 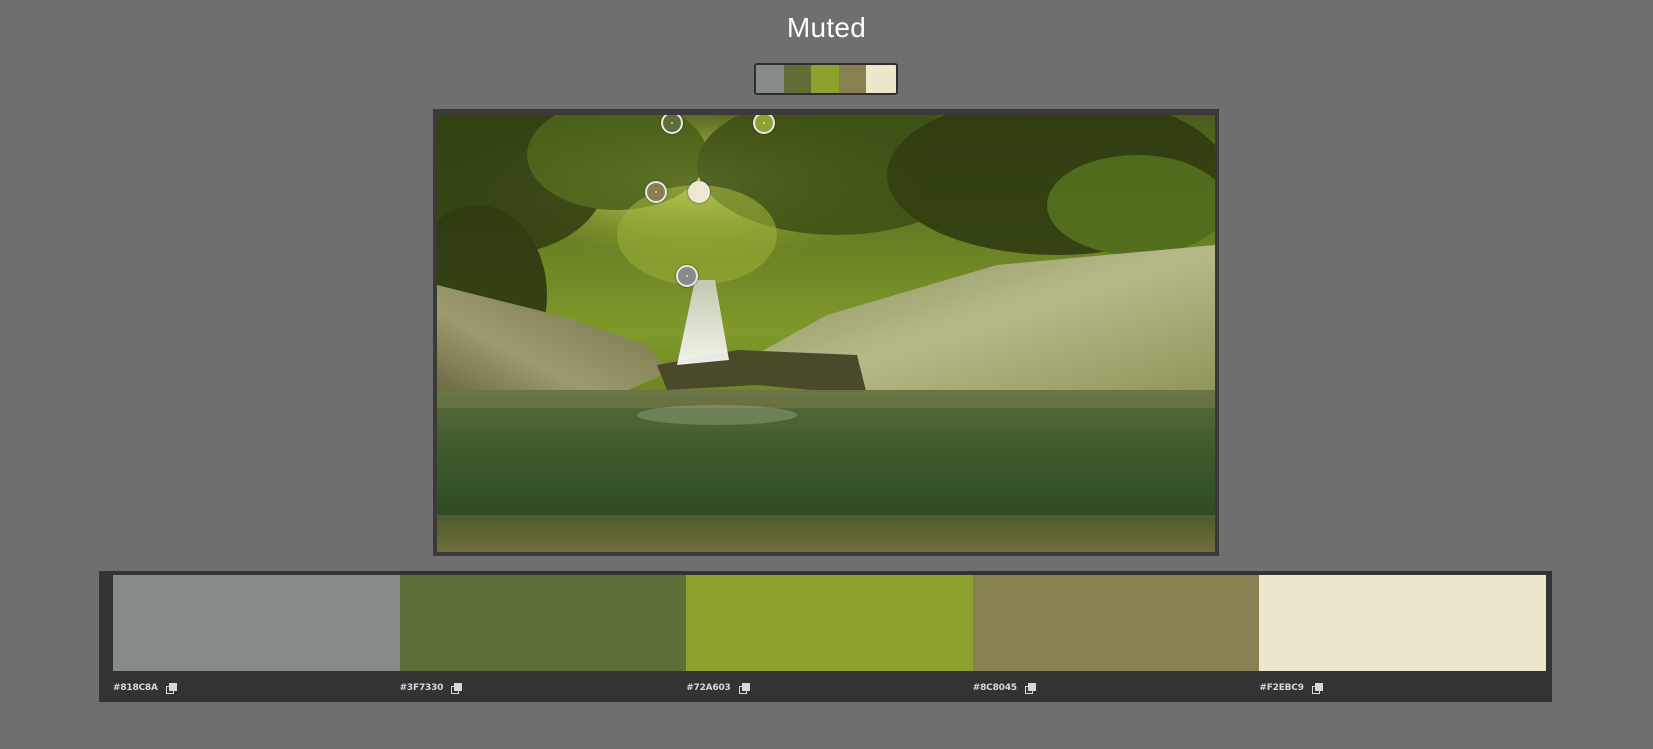 I want to click on palette-label-3: #72A603, so click(x=829, y=688).